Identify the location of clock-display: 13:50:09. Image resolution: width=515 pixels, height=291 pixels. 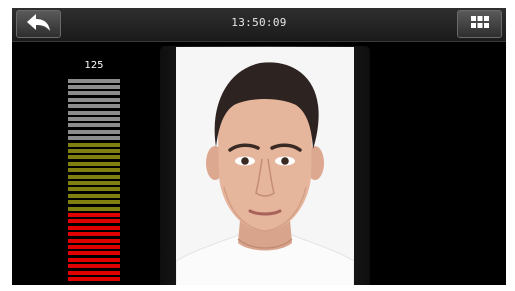
(259, 22).